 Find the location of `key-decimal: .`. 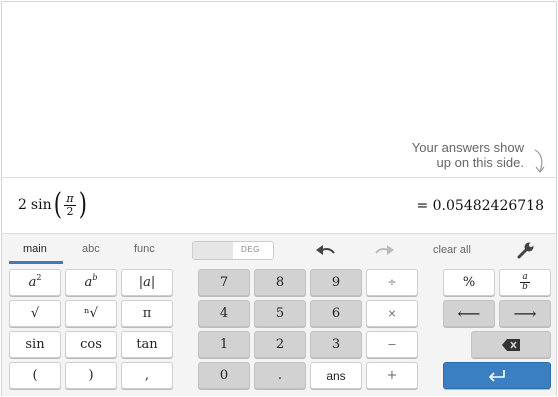

key-decimal: . is located at coordinates (280, 375).